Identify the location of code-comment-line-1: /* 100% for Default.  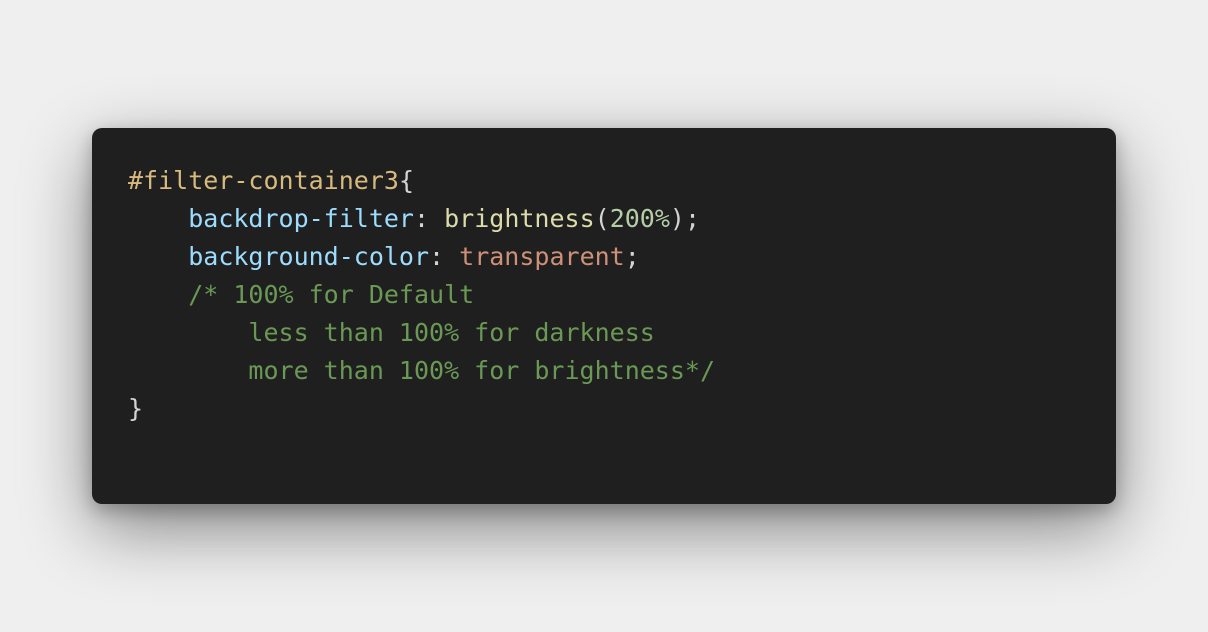
(301, 294).